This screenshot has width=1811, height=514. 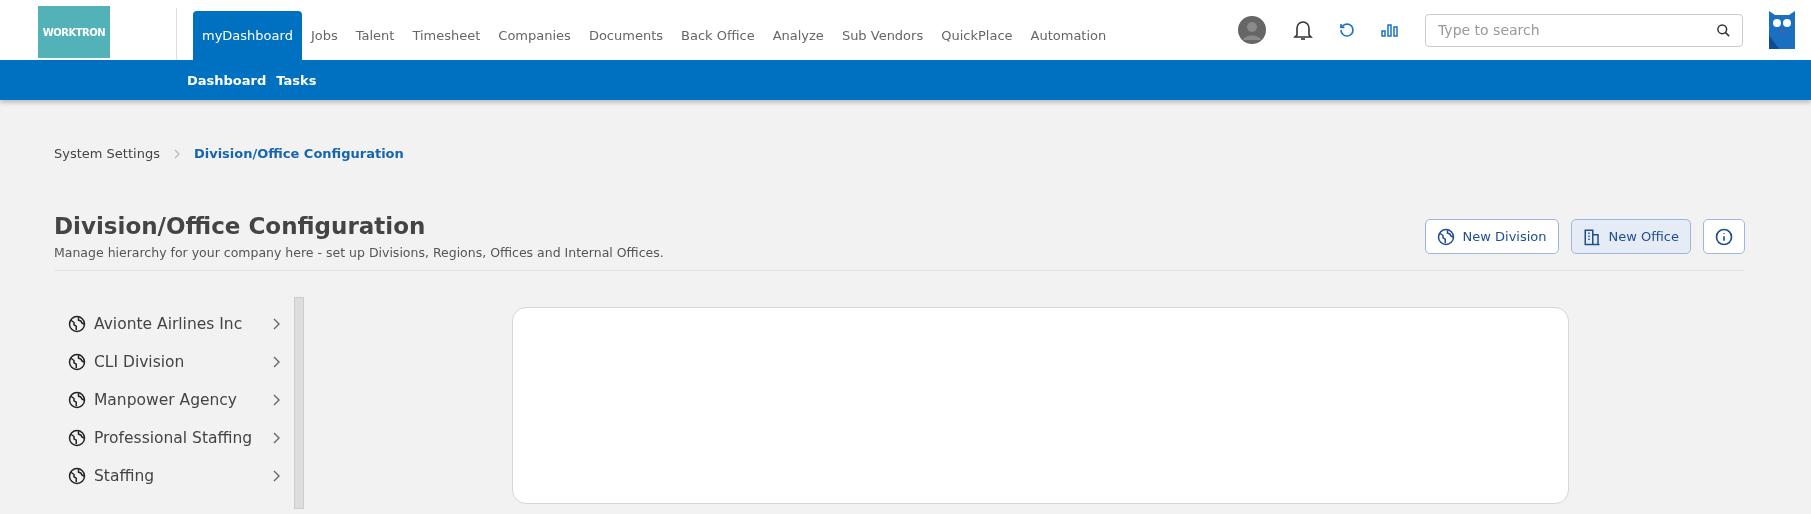 I want to click on refresh-icon, so click(x=1347, y=30).